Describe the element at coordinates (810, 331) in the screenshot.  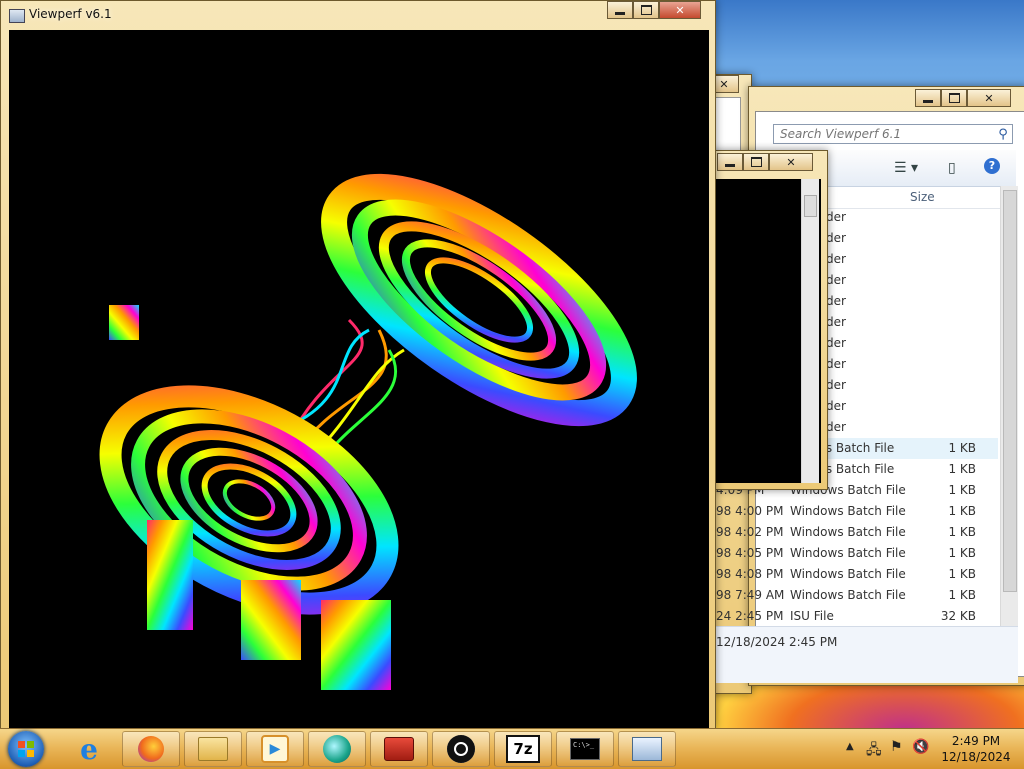
I see `console-scrollbar` at that location.